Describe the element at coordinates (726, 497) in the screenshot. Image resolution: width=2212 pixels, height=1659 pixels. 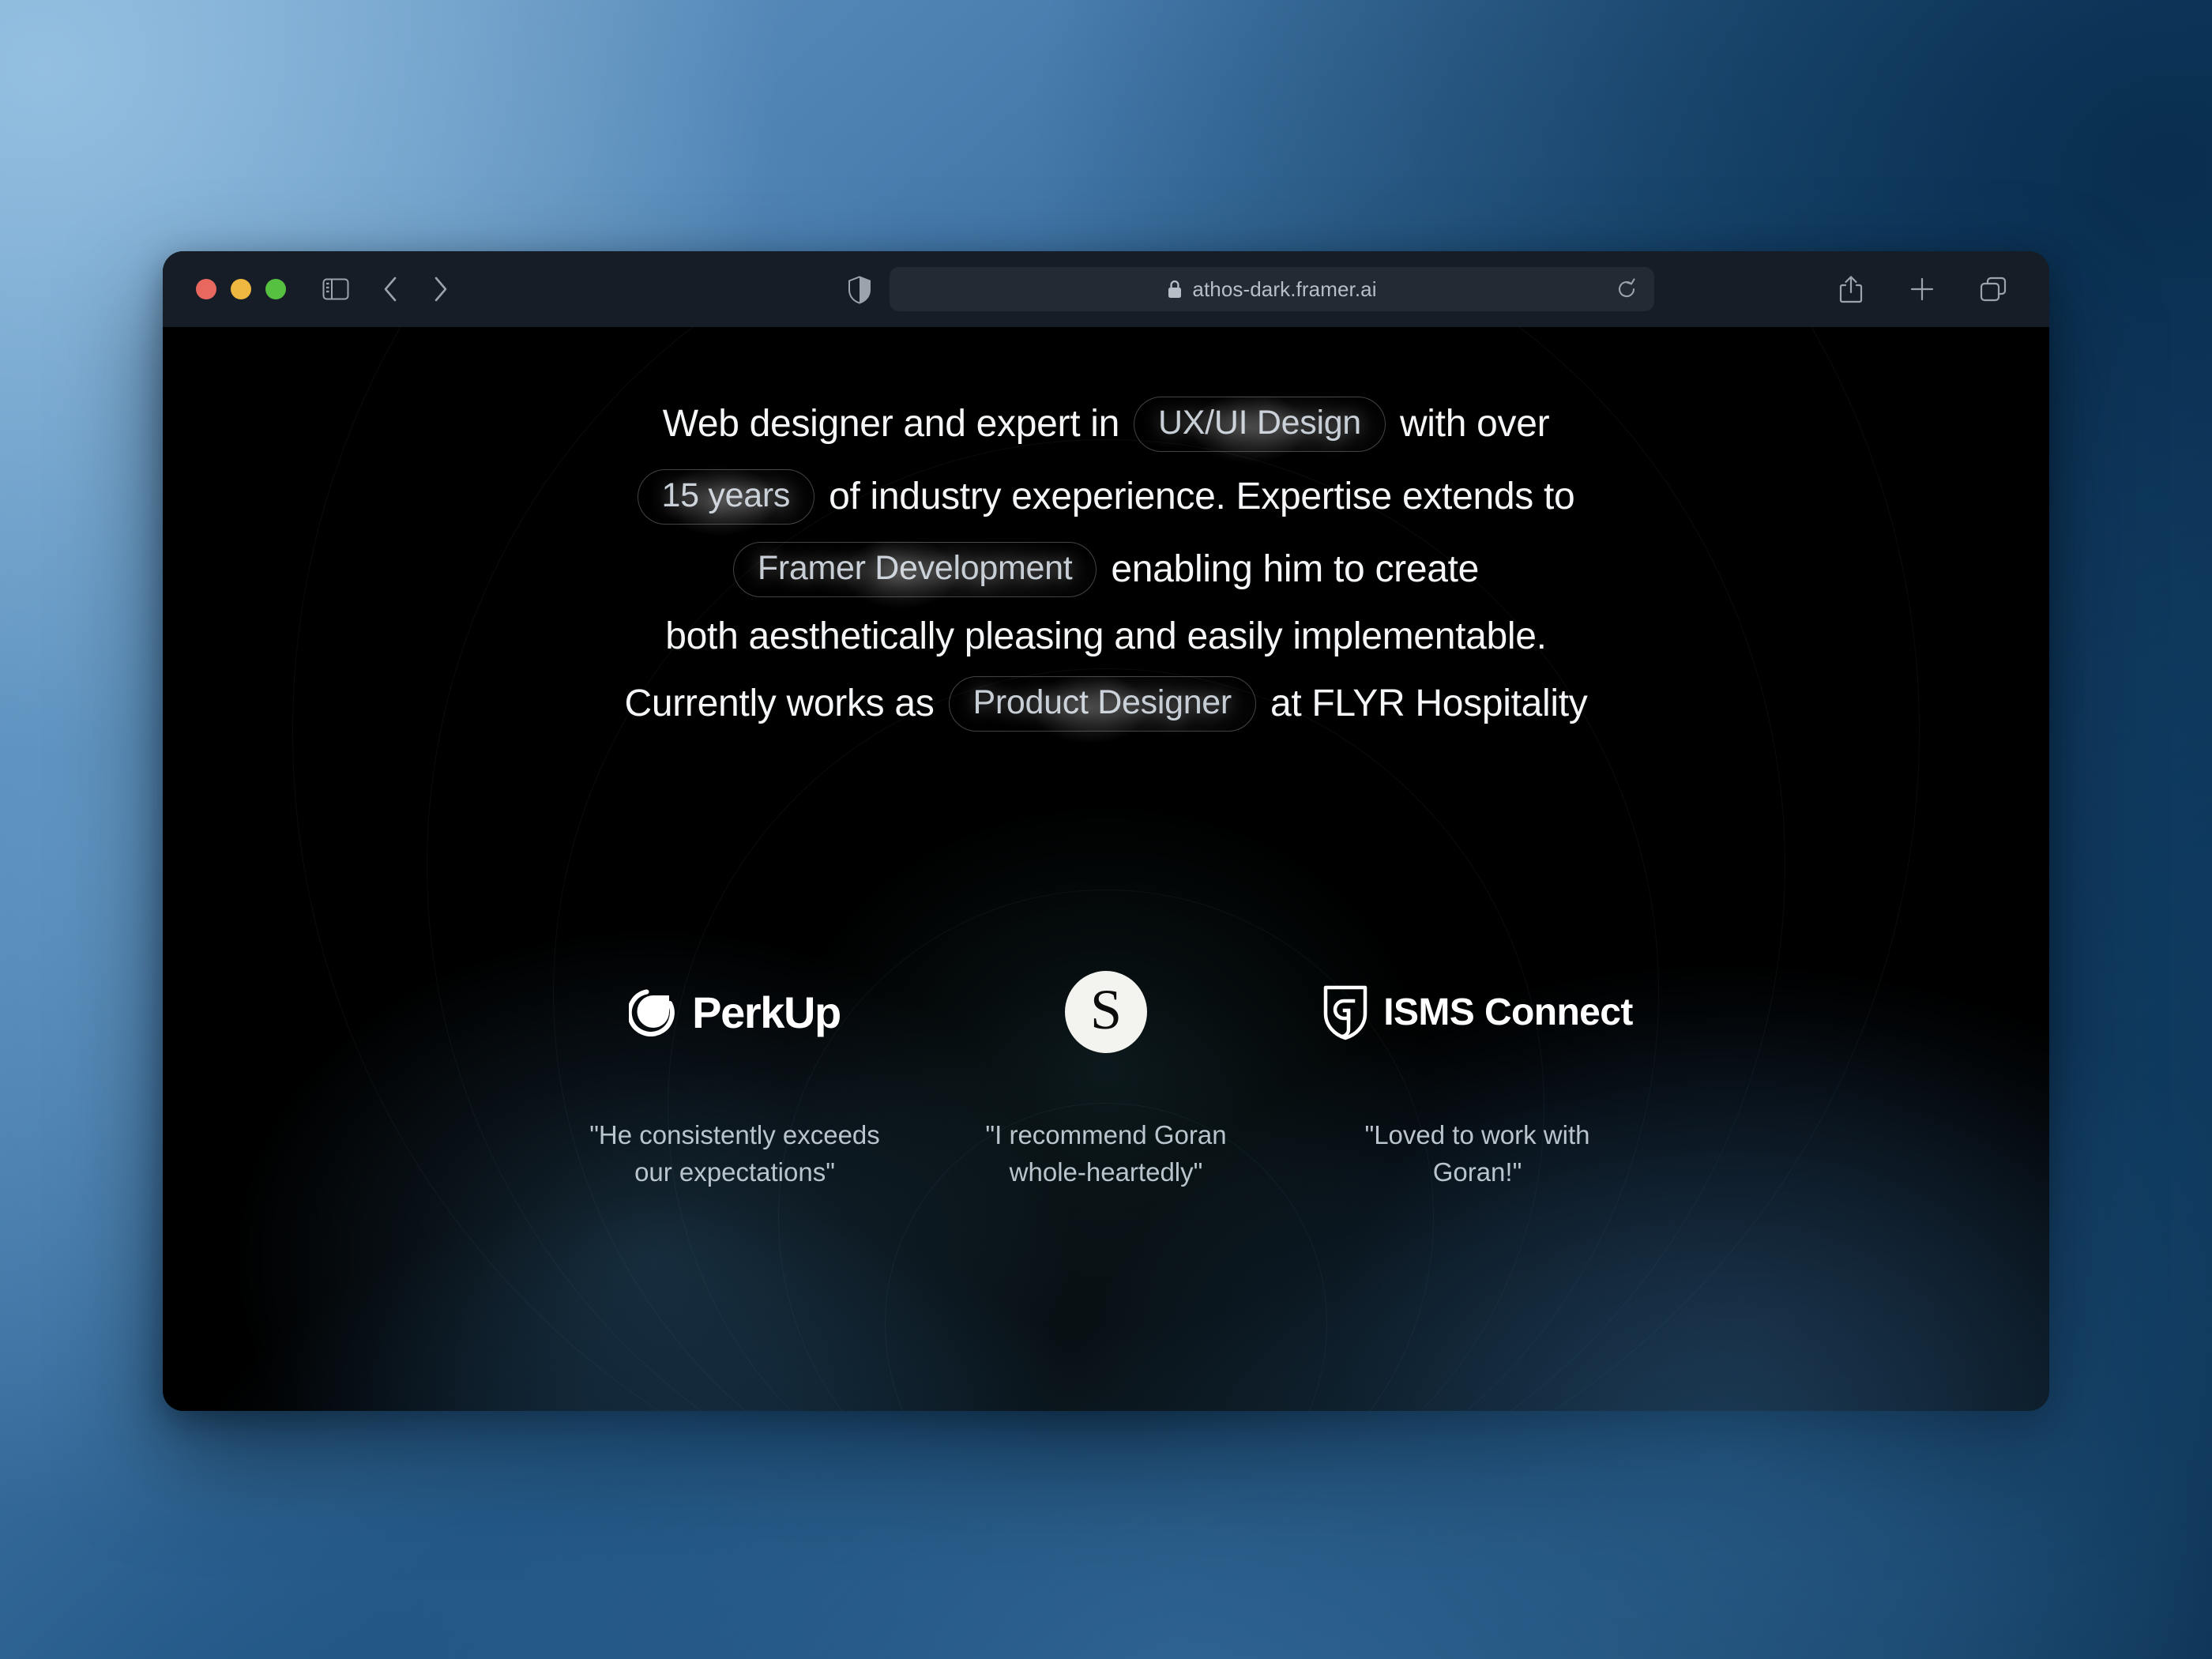
I see `pill-15-years: 15 years` at that location.